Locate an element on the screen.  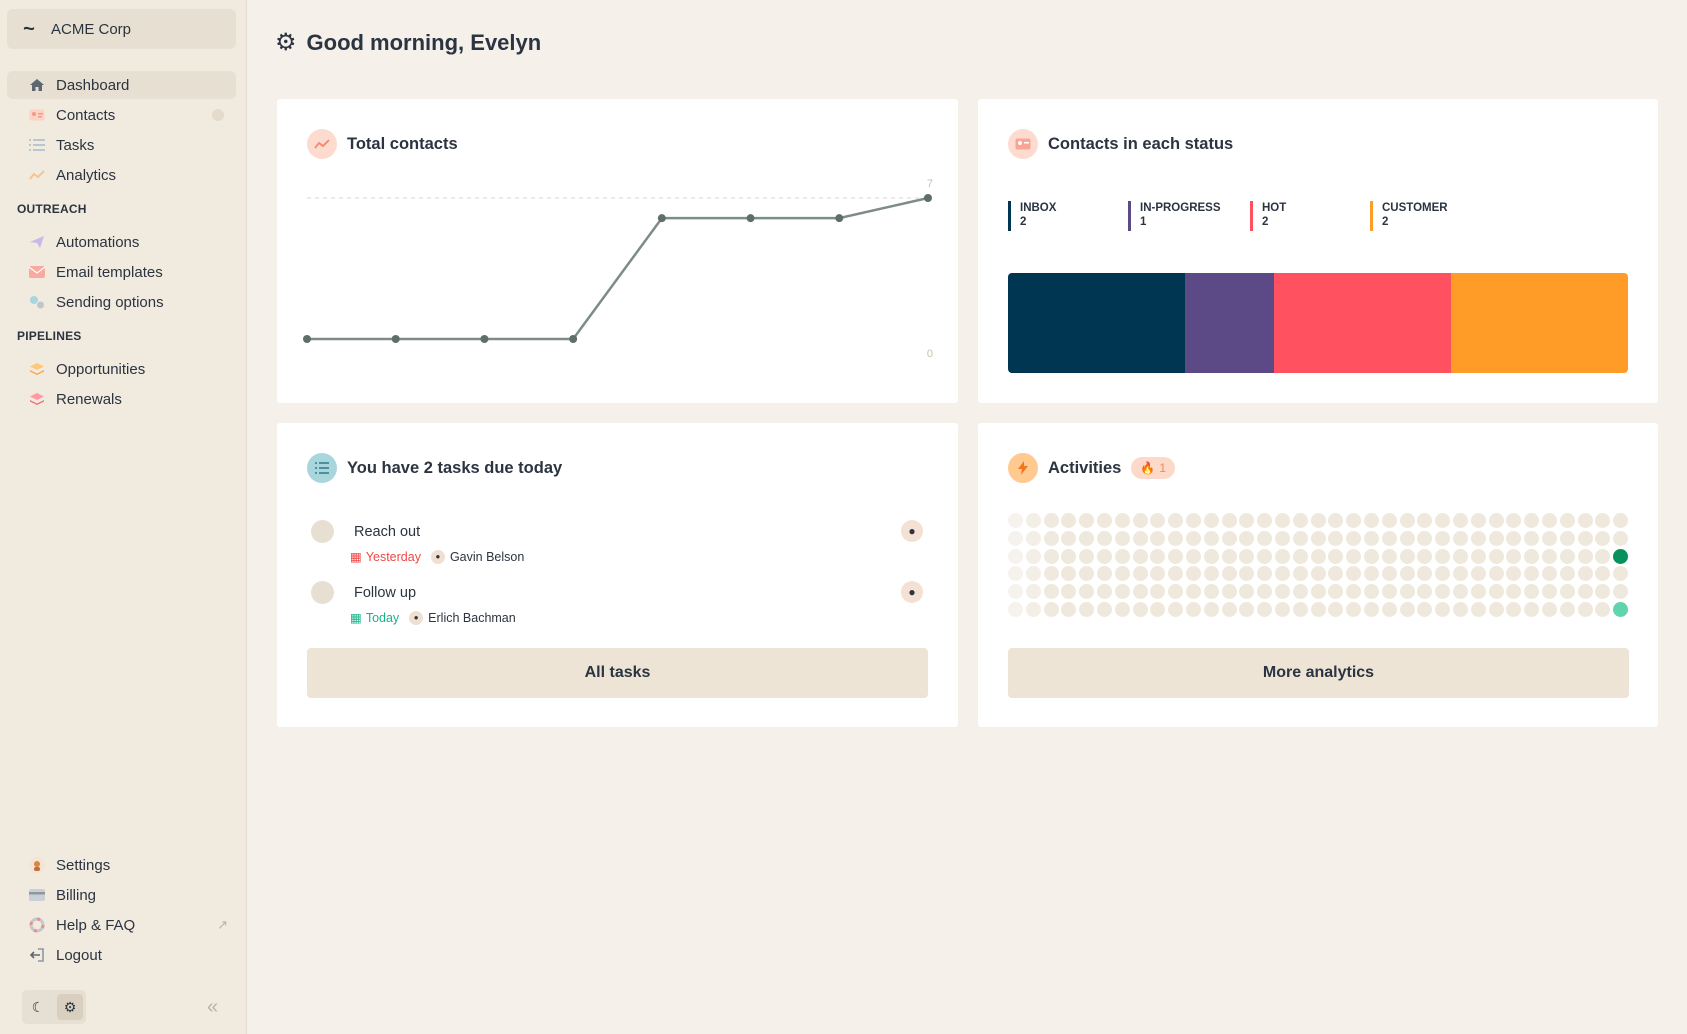
sidebar-item-renewals: Renewals is located at coordinates (121, 399).